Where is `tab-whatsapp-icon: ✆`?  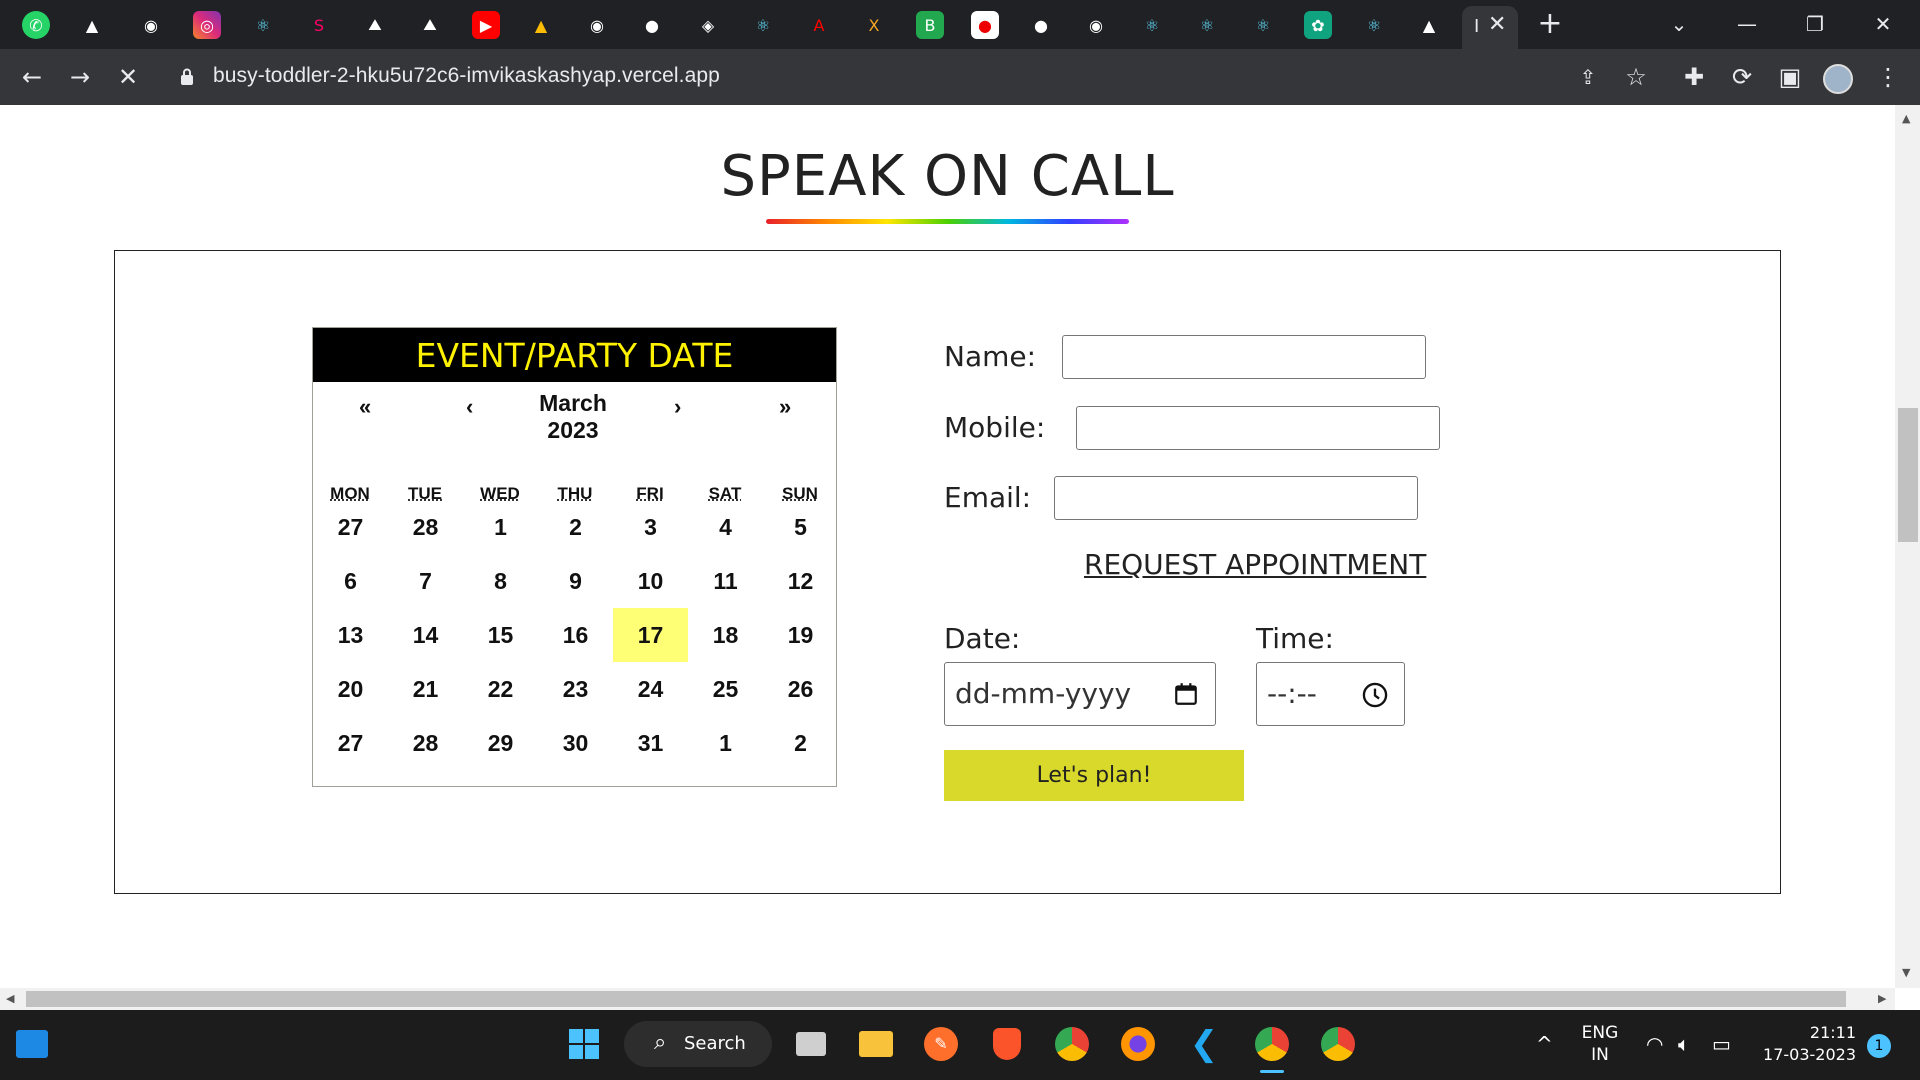 tab-whatsapp-icon: ✆ is located at coordinates (36, 25).